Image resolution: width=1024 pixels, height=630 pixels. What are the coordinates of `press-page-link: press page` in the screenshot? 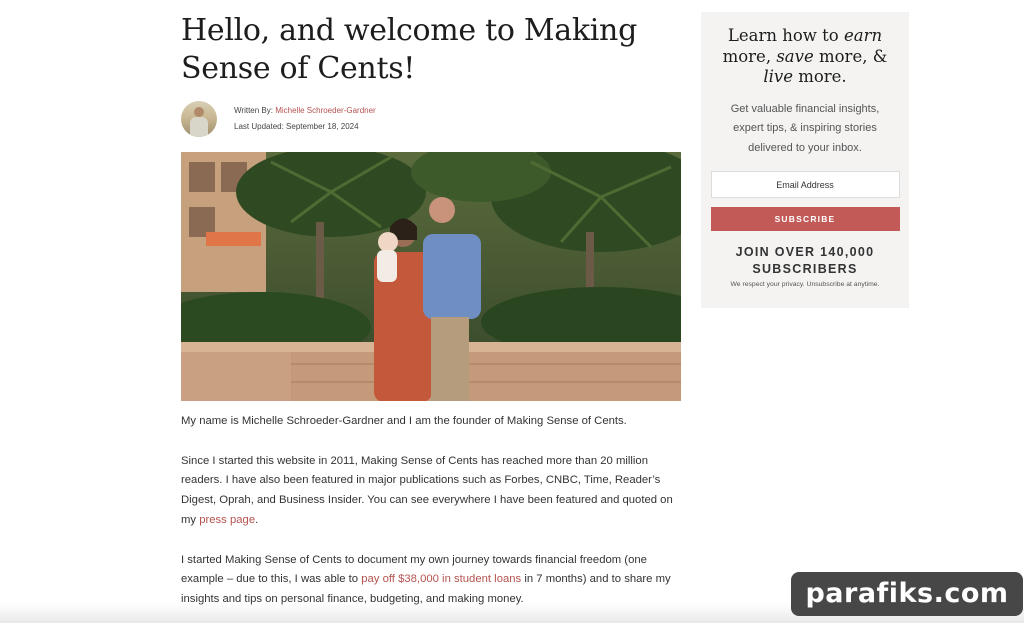 It's located at (227, 520).